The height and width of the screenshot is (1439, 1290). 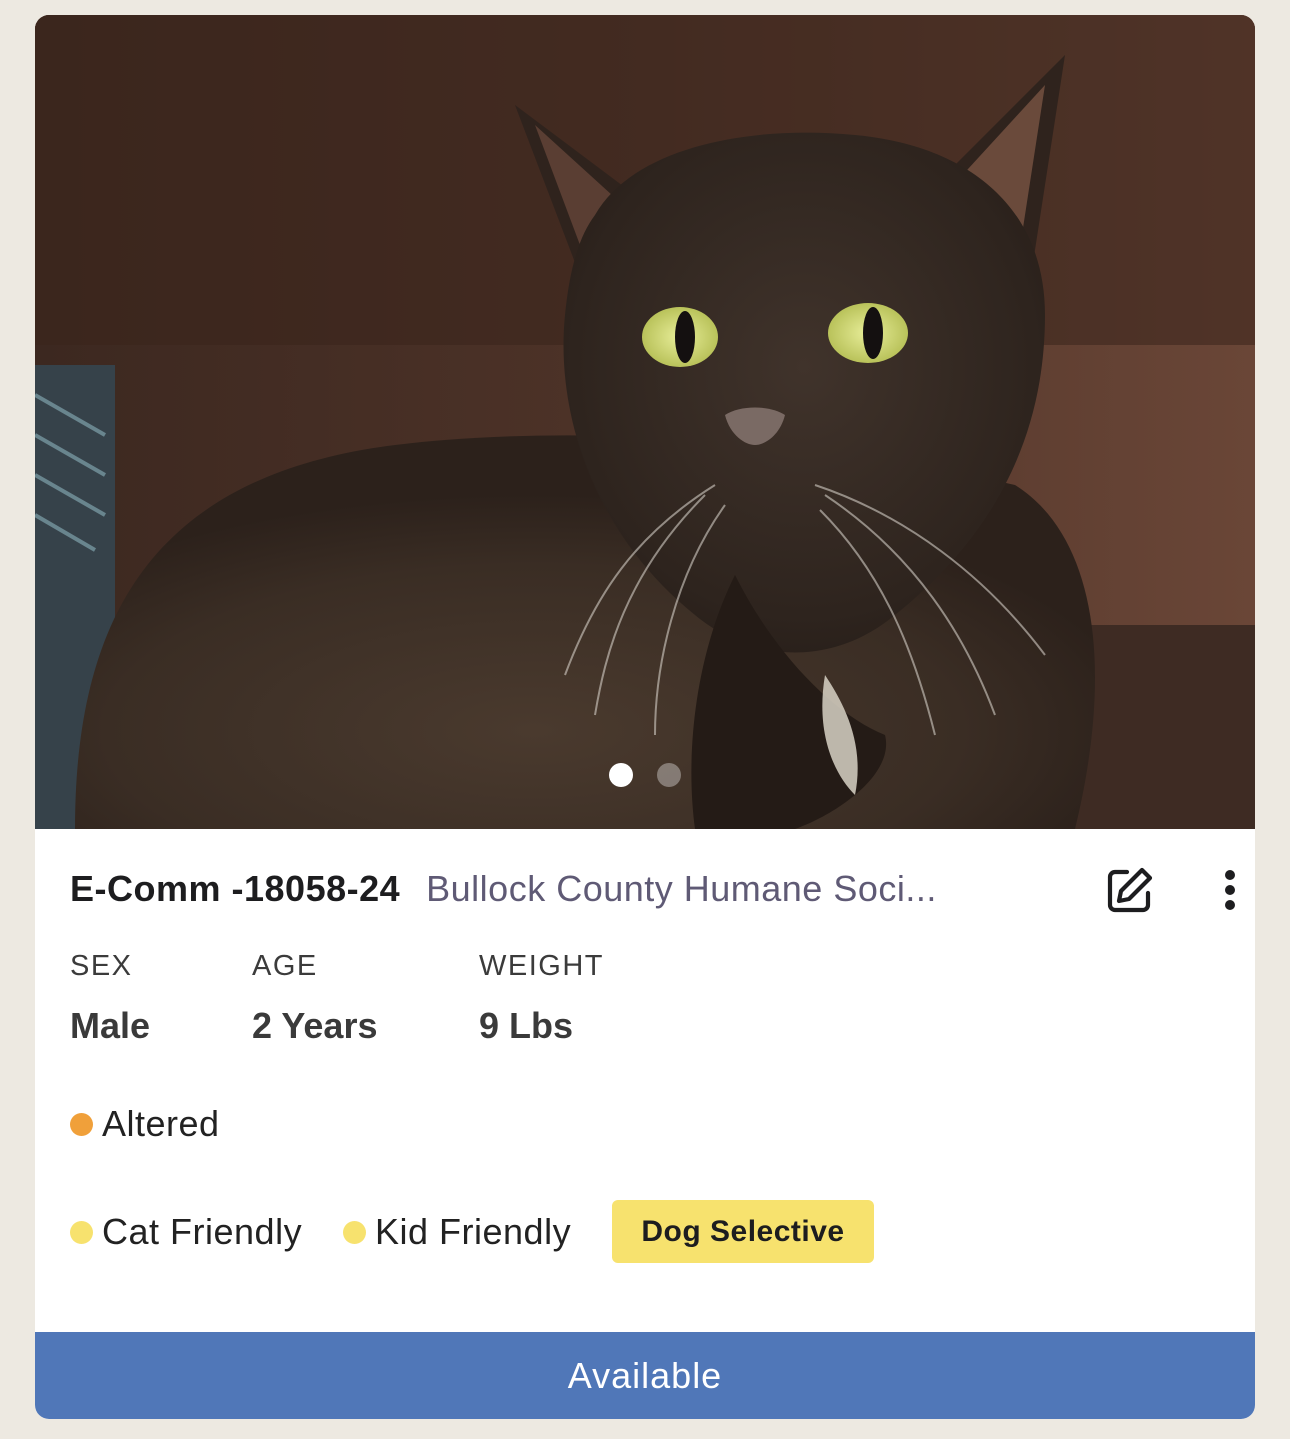 What do you see at coordinates (541, 966) in the screenshot?
I see `stat-label: WEIGHT` at bounding box center [541, 966].